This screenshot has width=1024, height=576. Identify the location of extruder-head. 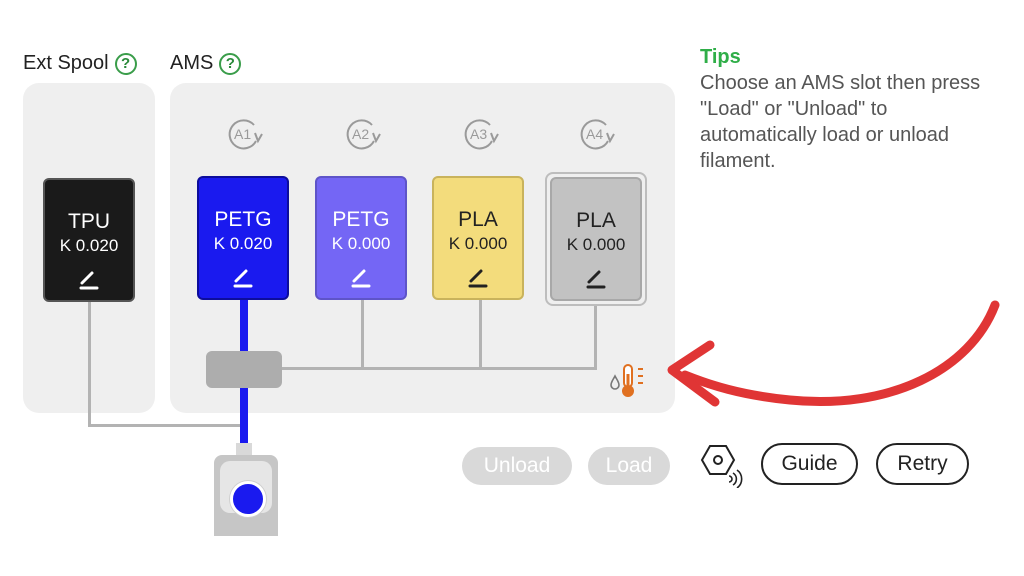
(246, 495).